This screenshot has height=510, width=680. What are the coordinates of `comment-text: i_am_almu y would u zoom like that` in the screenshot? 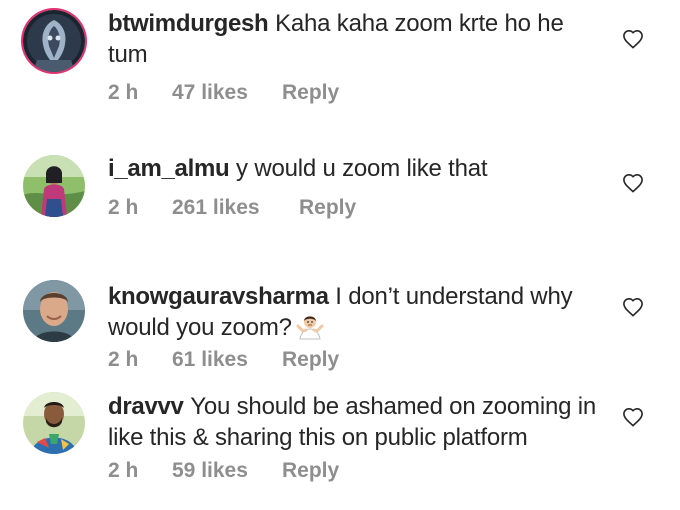 It's located at (358, 168).